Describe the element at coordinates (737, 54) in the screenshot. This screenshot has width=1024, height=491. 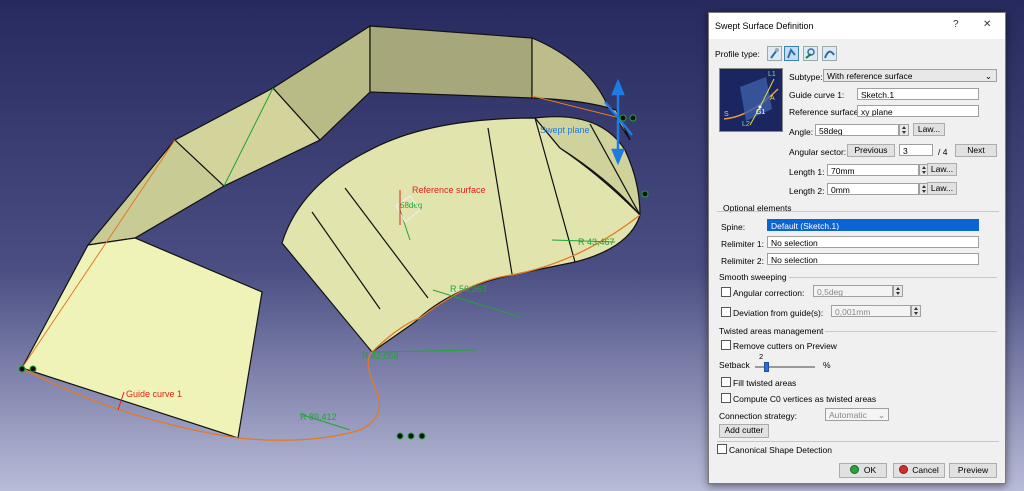
I see `profile-type-label: Profile type:` at that location.